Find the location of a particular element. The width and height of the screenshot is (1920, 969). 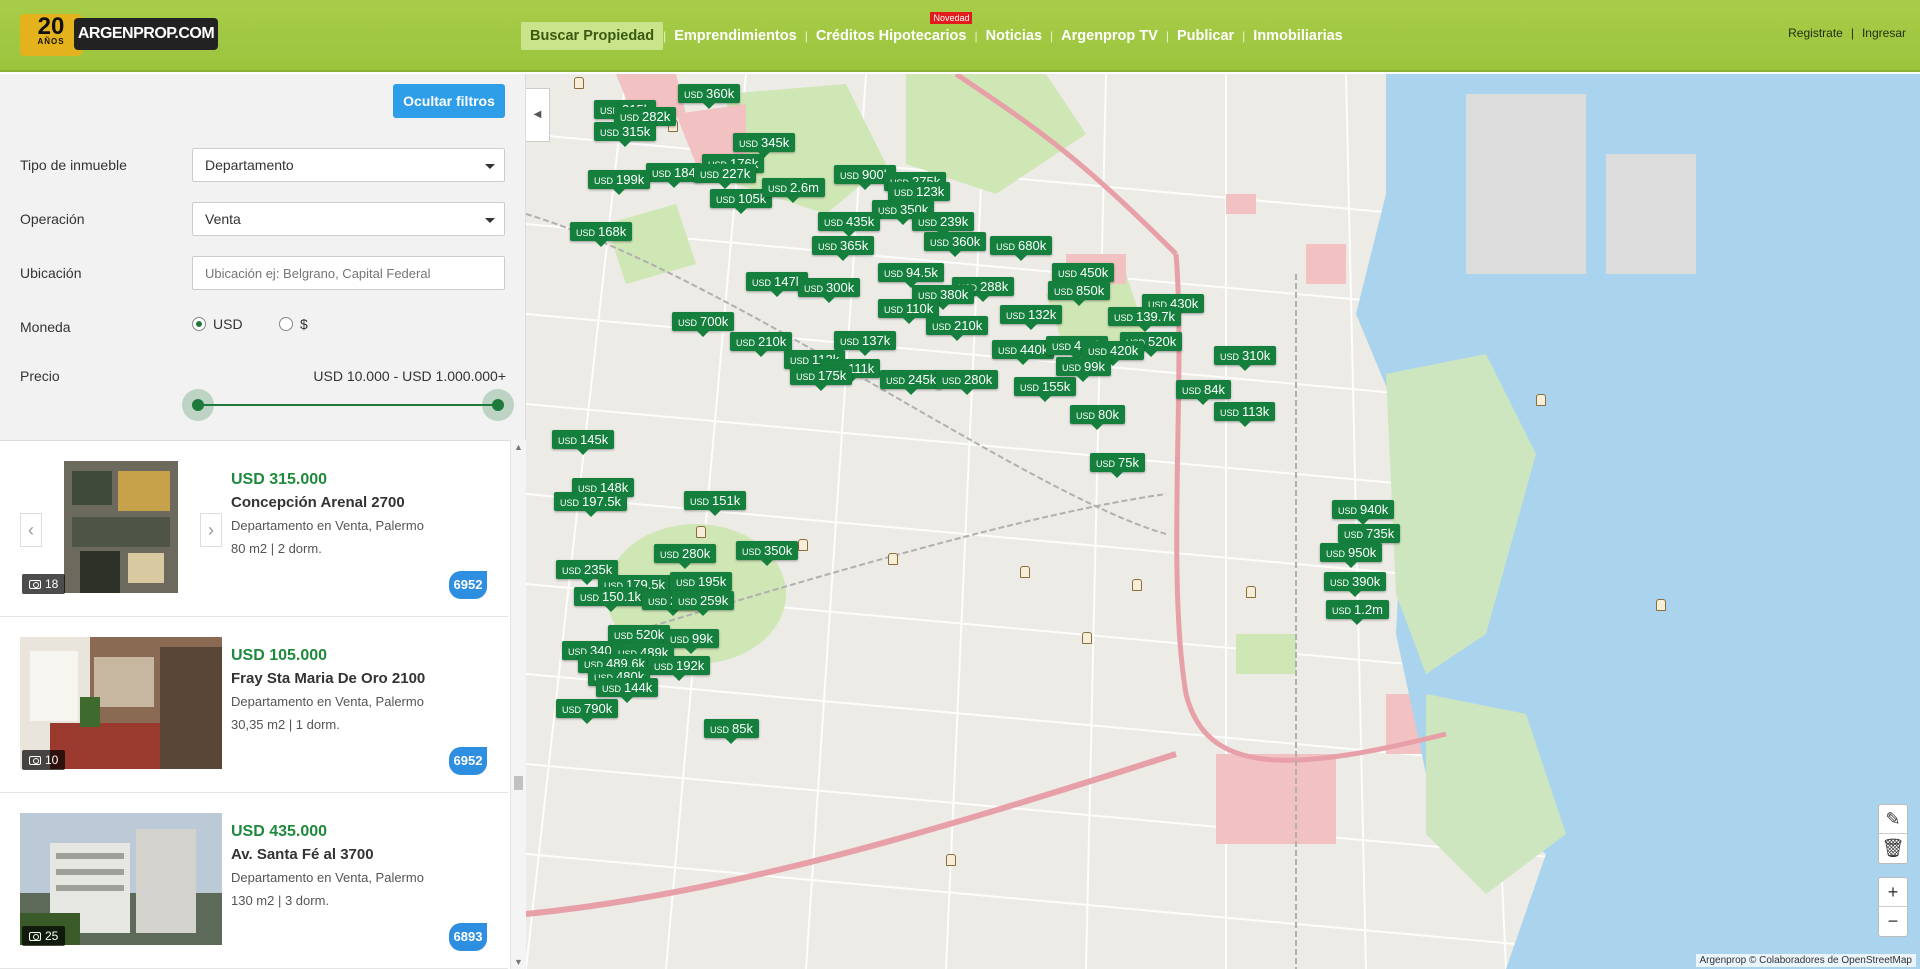

price-pin: USD 940k is located at coordinates (1363, 512).